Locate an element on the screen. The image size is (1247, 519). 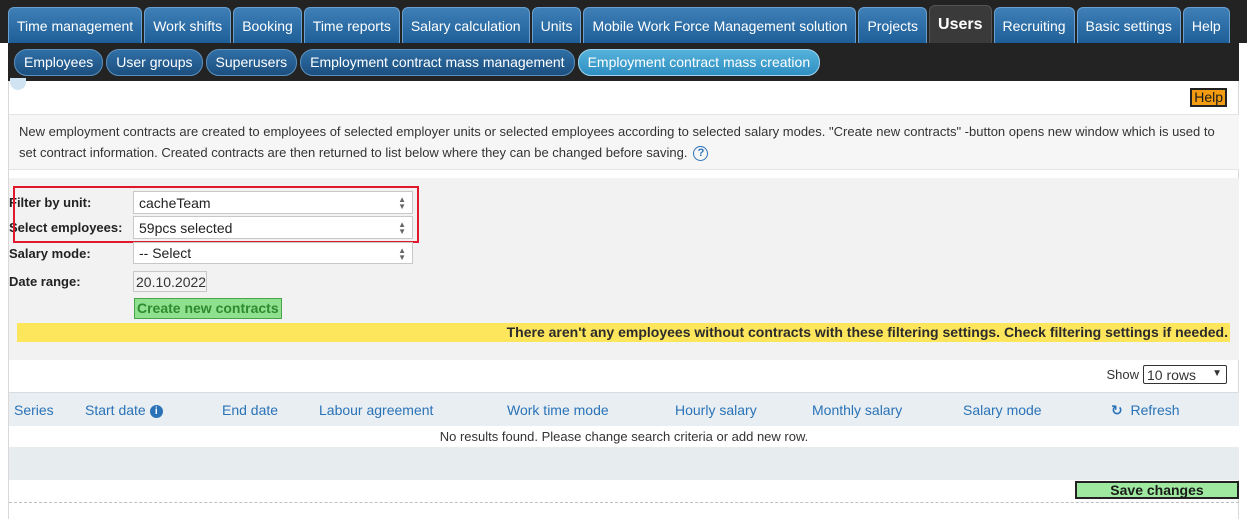
salary-mode-select: -- Select ▲ ▼ is located at coordinates (273, 253).